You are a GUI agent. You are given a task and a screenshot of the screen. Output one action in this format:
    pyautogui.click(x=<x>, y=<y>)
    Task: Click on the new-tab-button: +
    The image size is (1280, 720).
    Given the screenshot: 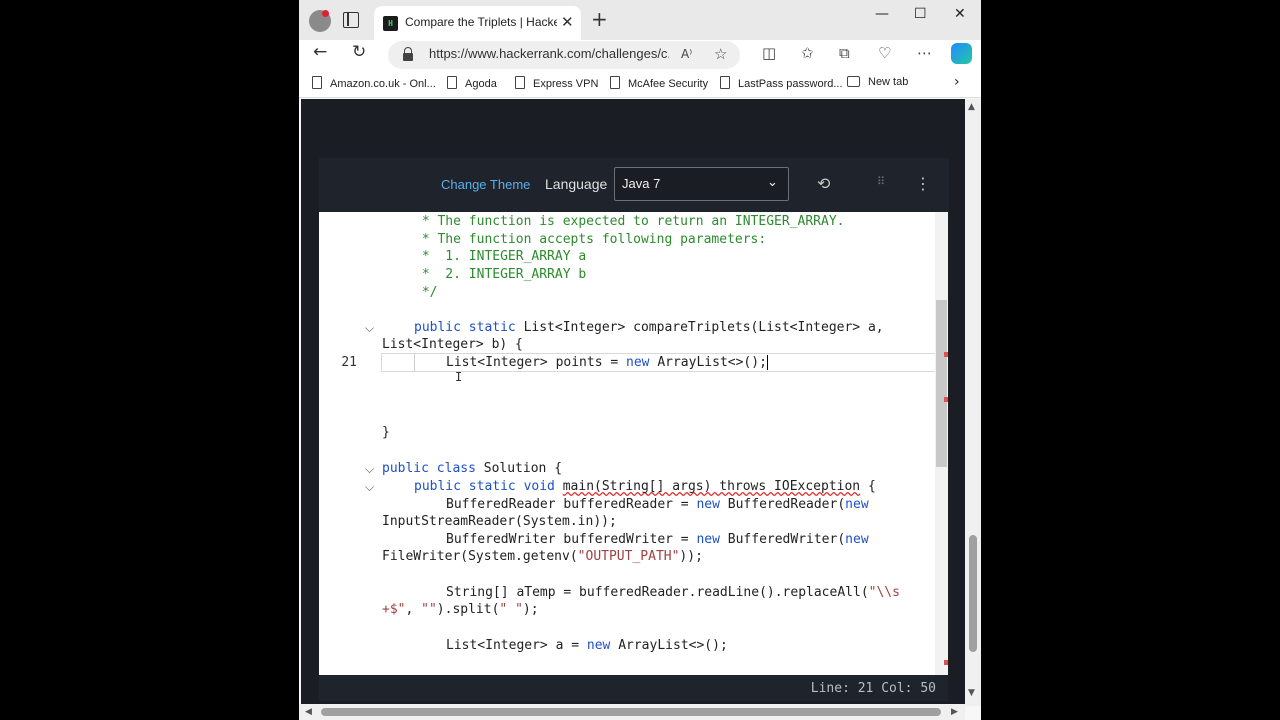 What is the action you would take?
    pyautogui.click(x=599, y=19)
    